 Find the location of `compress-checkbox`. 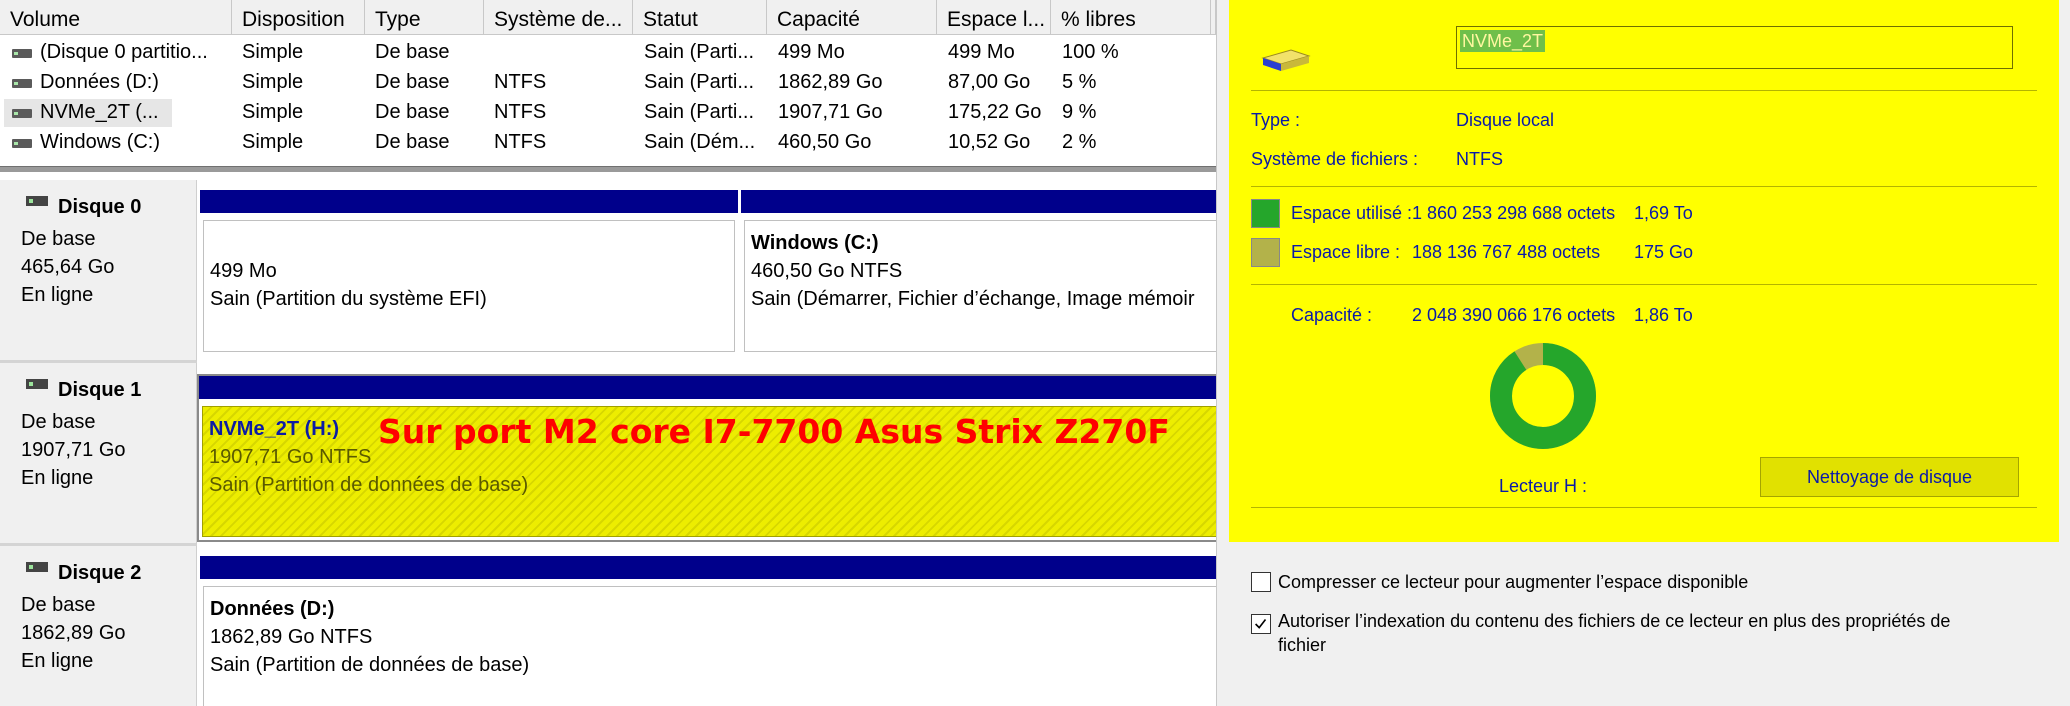

compress-checkbox is located at coordinates (1261, 582).